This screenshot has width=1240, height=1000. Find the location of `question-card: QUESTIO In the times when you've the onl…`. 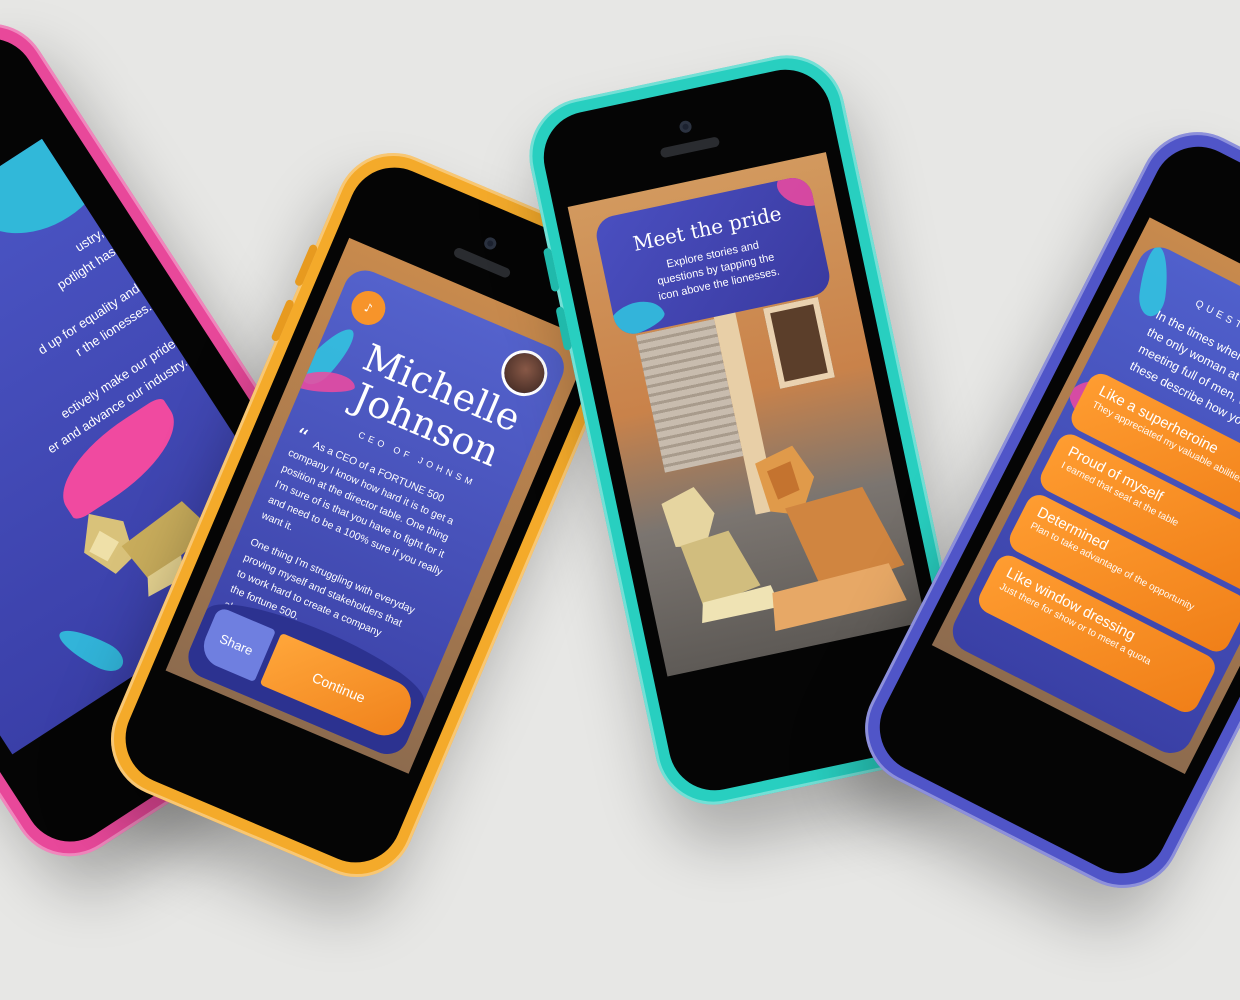

question-card: QUESTIO In the times when you've the onl… is located at coordinates (1092, 500).